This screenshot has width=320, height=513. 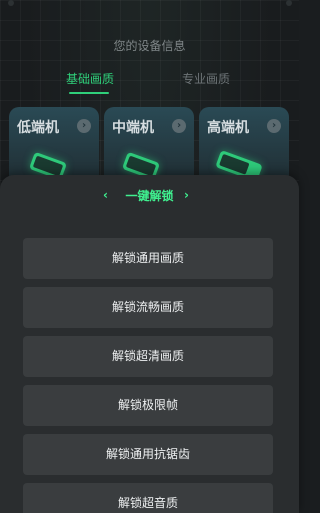 I want to click on unlock-general-quality-button: 解锁通用画质, so click(x=148, y=258).